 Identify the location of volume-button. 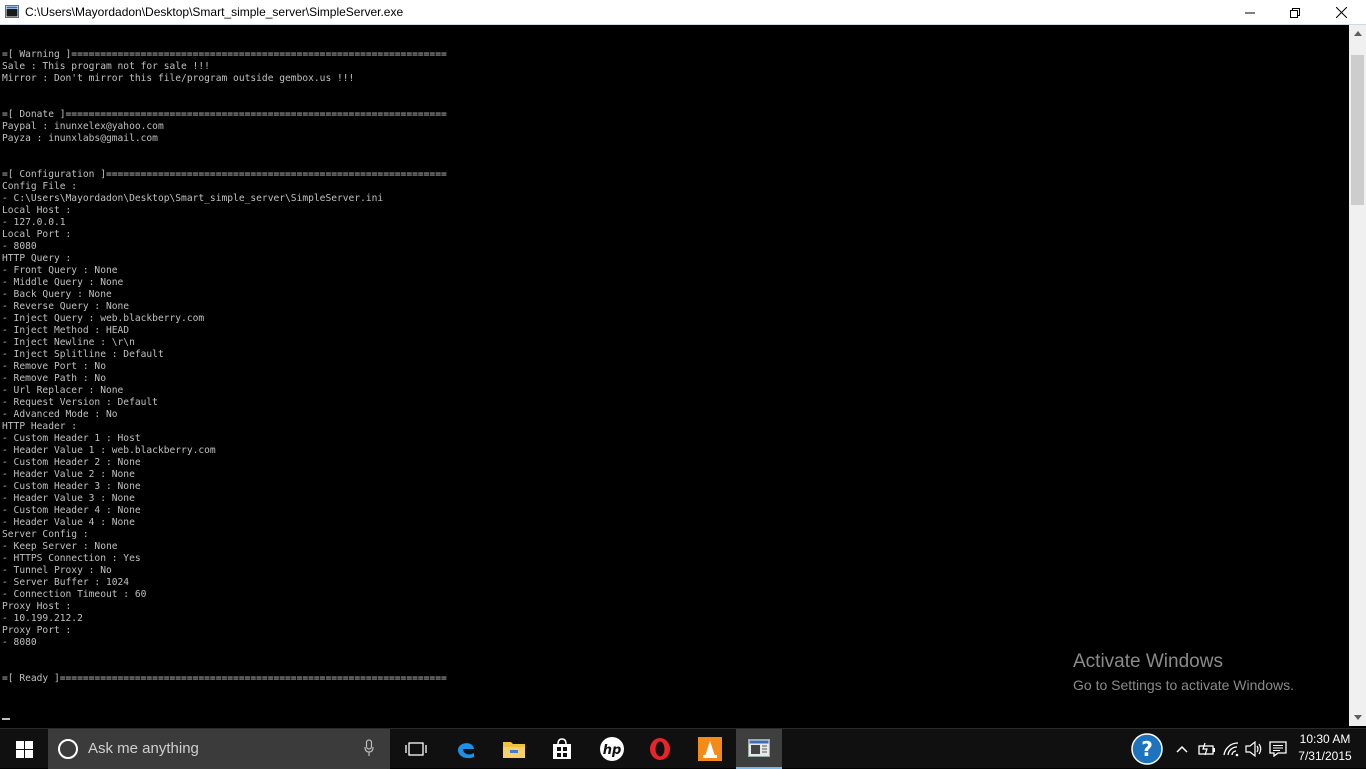
(1254, 749).